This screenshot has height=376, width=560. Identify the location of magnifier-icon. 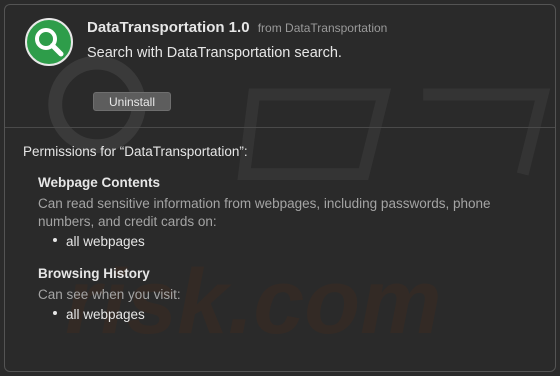
(49, 42).